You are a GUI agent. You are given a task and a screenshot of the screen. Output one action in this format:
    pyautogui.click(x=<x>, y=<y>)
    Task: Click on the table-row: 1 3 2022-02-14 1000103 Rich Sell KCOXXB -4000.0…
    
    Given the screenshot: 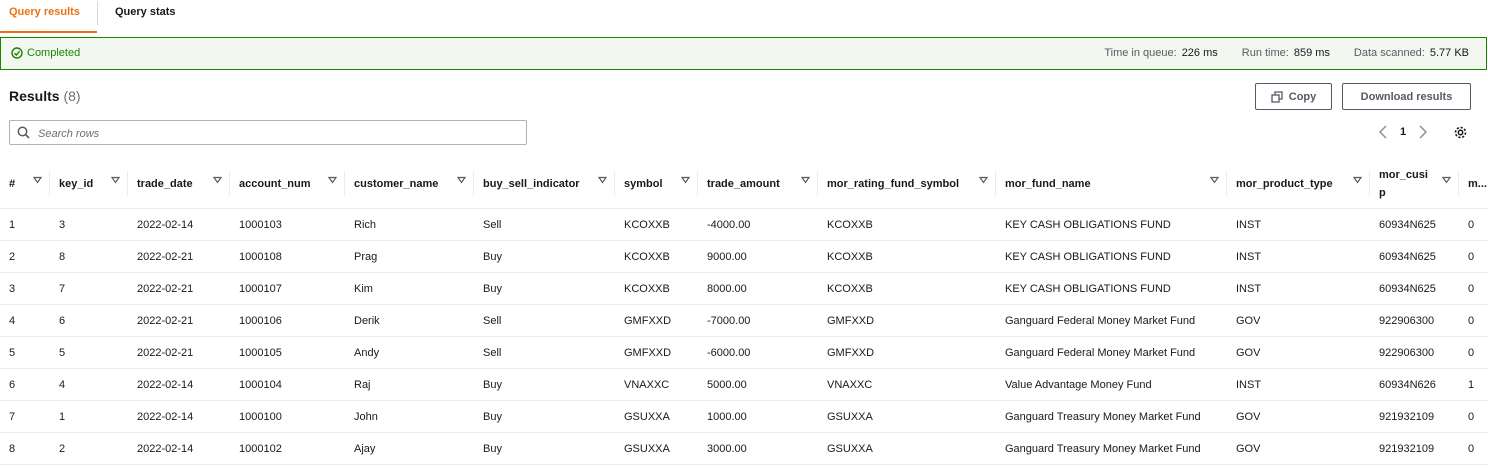 What is the action you would take?
    pyautogui.click(x=744, y=224)
    